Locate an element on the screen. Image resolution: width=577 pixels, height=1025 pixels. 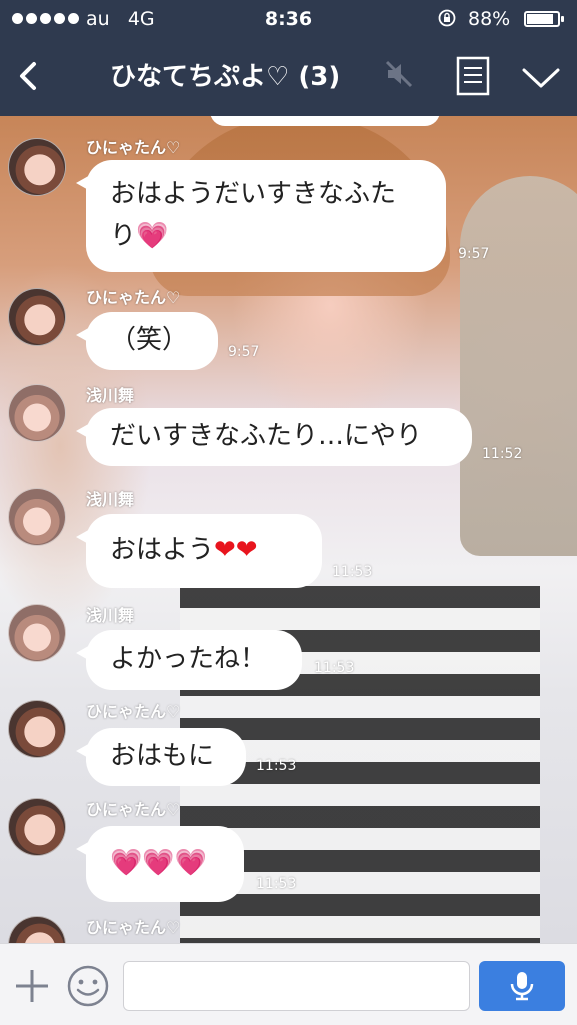
message-text: おはもに is located at coordinates (162, 756).